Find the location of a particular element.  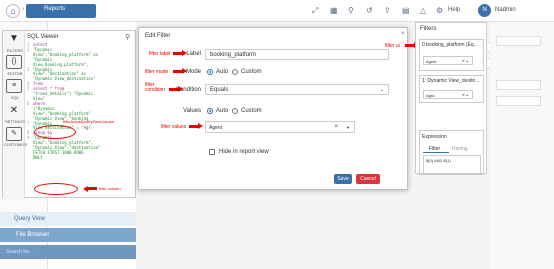

query-view-nav: Query View is located at coordinates (68, 219).